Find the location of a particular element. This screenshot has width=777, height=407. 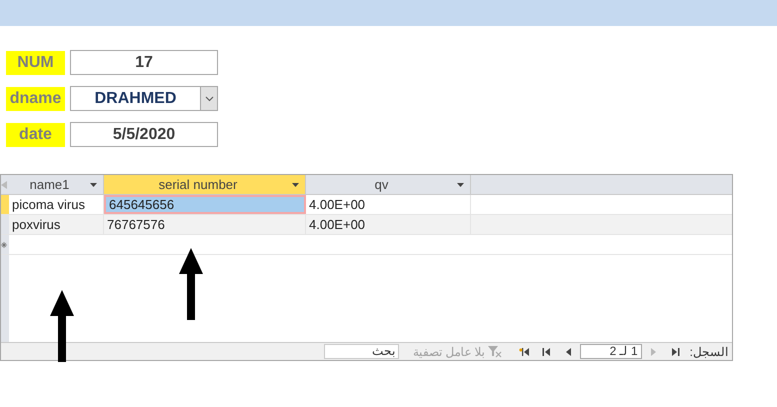

dropdown-field: DRAHMED is located at coordinates (144, 98).